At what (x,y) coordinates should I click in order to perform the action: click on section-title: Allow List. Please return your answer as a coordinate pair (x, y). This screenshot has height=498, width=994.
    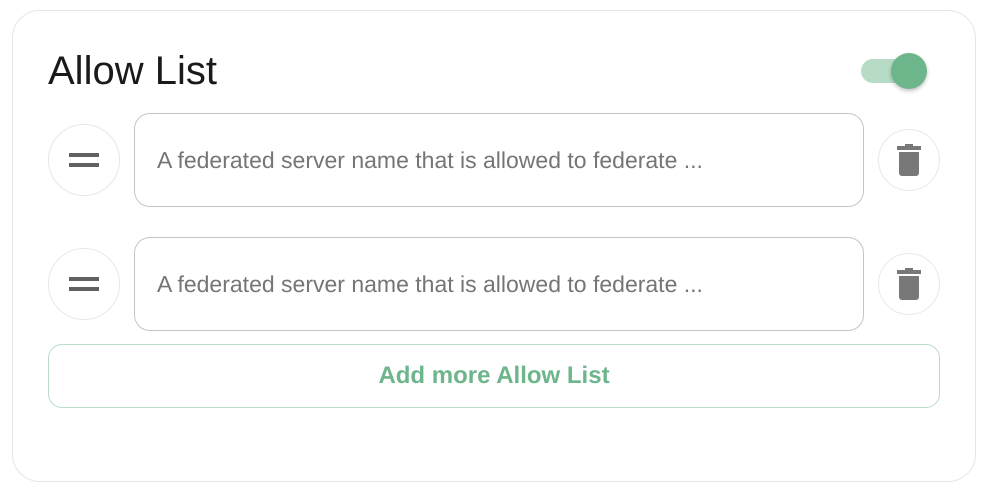
    Looking at the image, I should click on (132, 71).